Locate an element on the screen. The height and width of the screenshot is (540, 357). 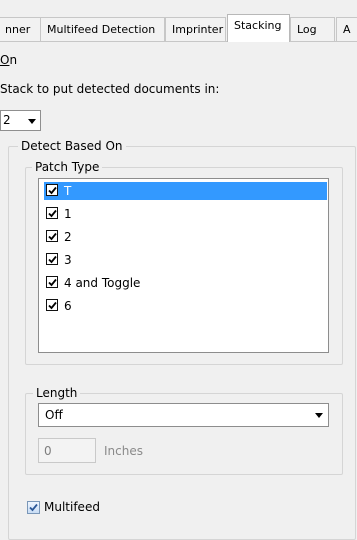
patch-item-label: 6 is located at coordinates (68, 306).